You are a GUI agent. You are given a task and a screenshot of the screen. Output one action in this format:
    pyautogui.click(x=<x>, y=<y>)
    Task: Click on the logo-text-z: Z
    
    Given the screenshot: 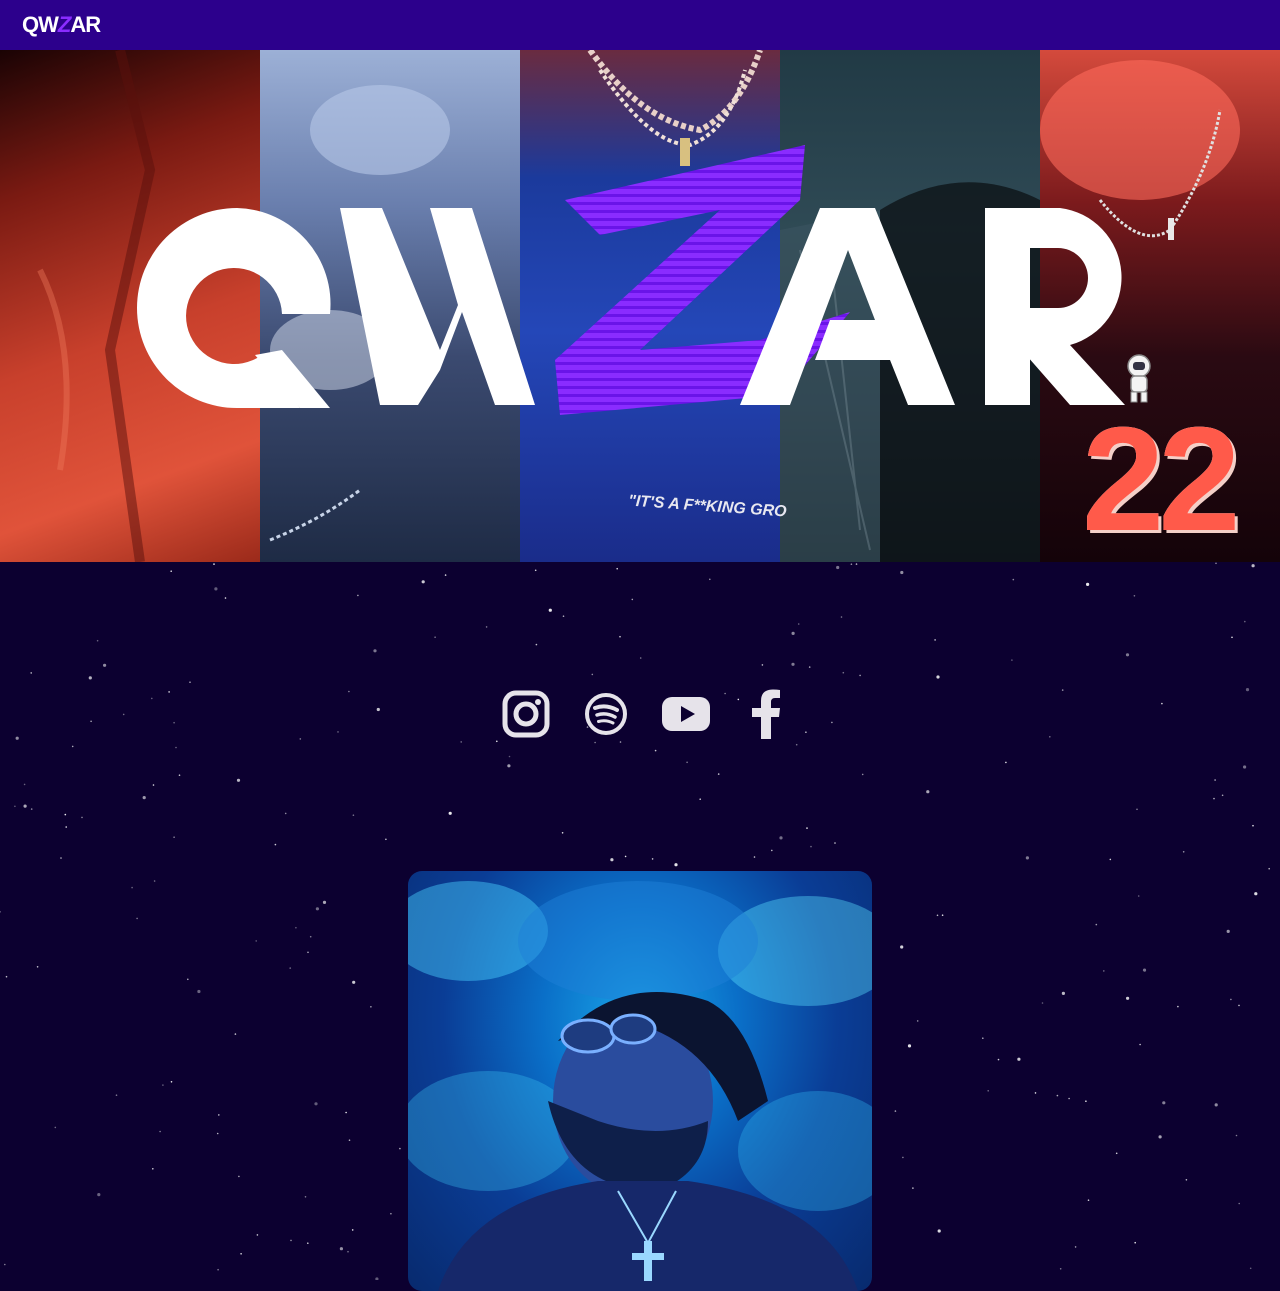 What is the action you would take?
    pyautogui.click(x=64, y=24)
    